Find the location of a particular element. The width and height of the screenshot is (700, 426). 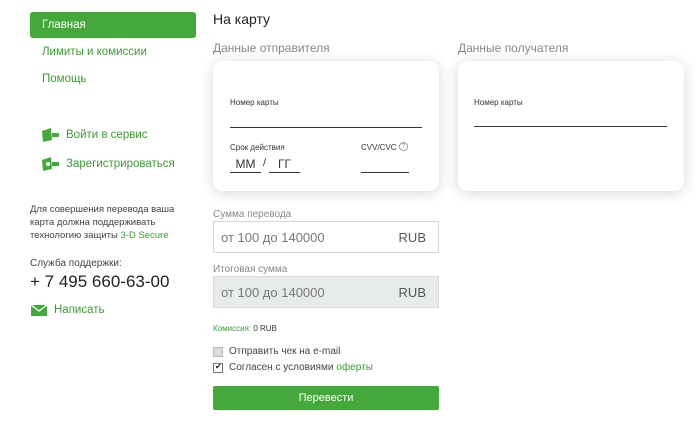

expiry-year-underline is located at coordinates (284, 166).